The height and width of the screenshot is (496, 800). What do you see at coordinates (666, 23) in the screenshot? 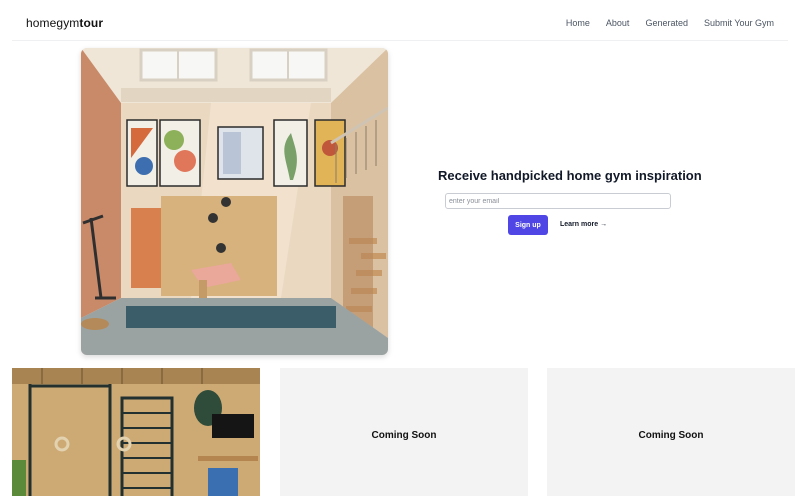
I see `nav-generated: Generated` at bounding box center [666, 23].